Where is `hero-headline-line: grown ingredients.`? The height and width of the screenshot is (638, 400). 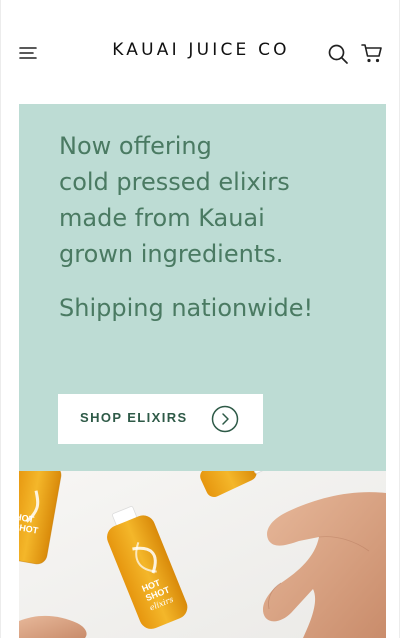 hero-headline-line: grown ingredients. is located at coordinates (171, 254).